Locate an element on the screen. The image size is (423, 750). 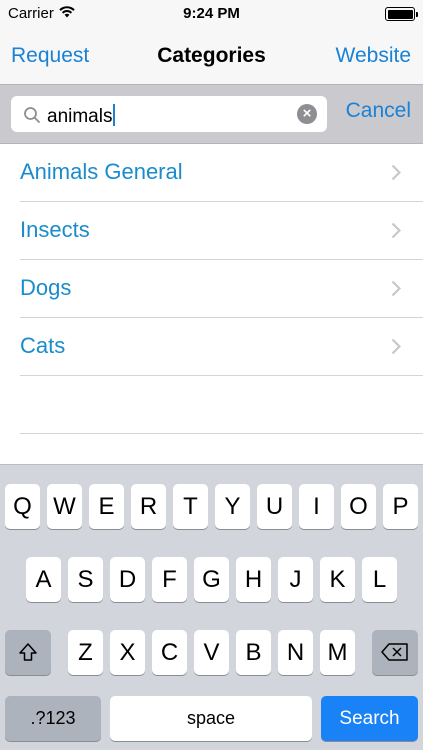
delete-key is located at coordinates (395, 652).